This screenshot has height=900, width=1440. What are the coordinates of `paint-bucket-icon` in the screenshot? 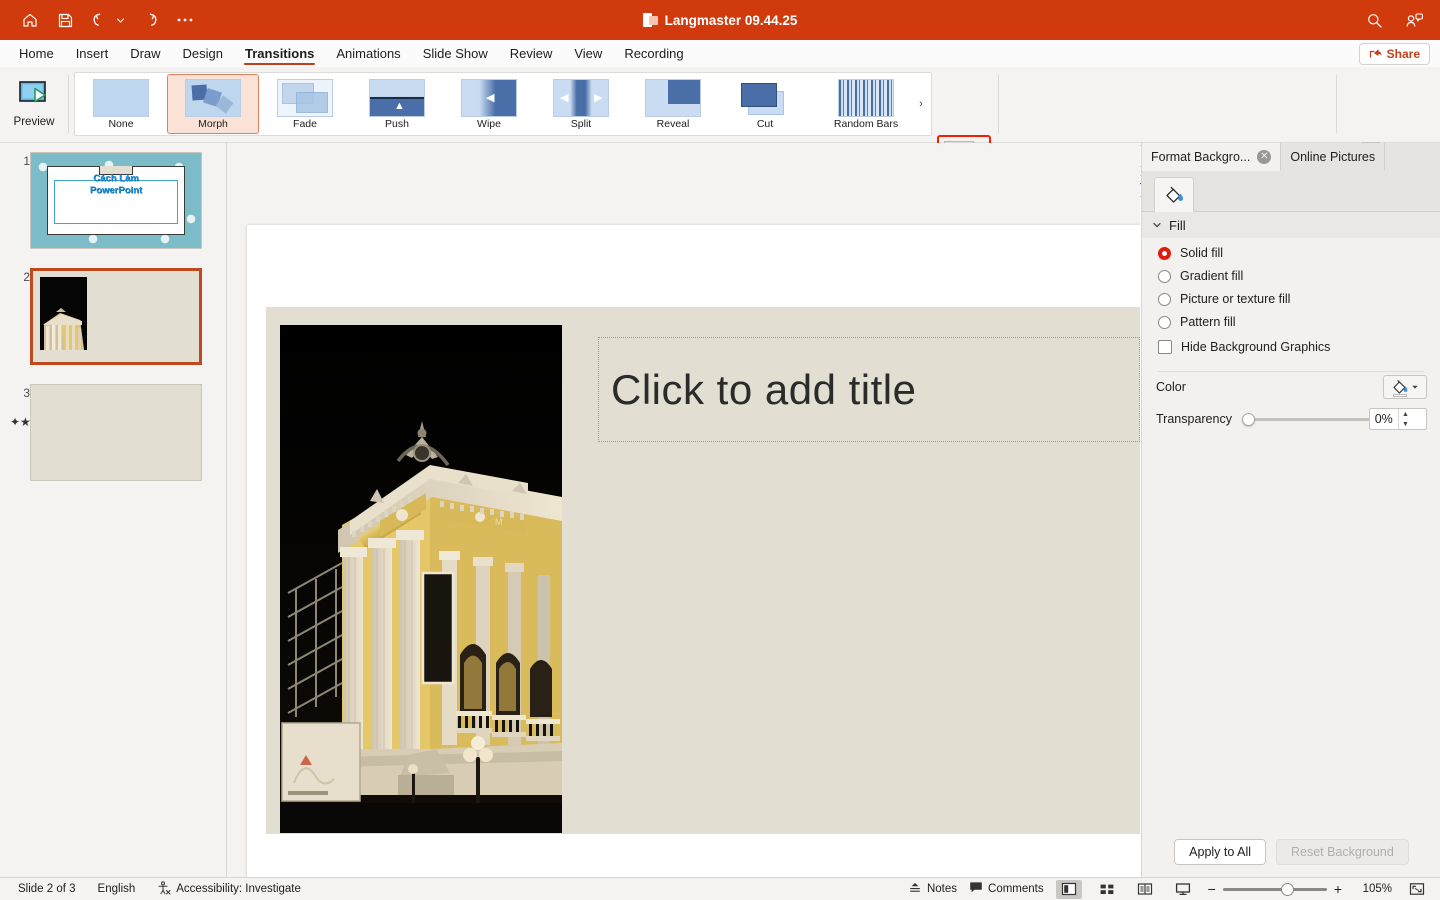 It's located at (1174, 194).